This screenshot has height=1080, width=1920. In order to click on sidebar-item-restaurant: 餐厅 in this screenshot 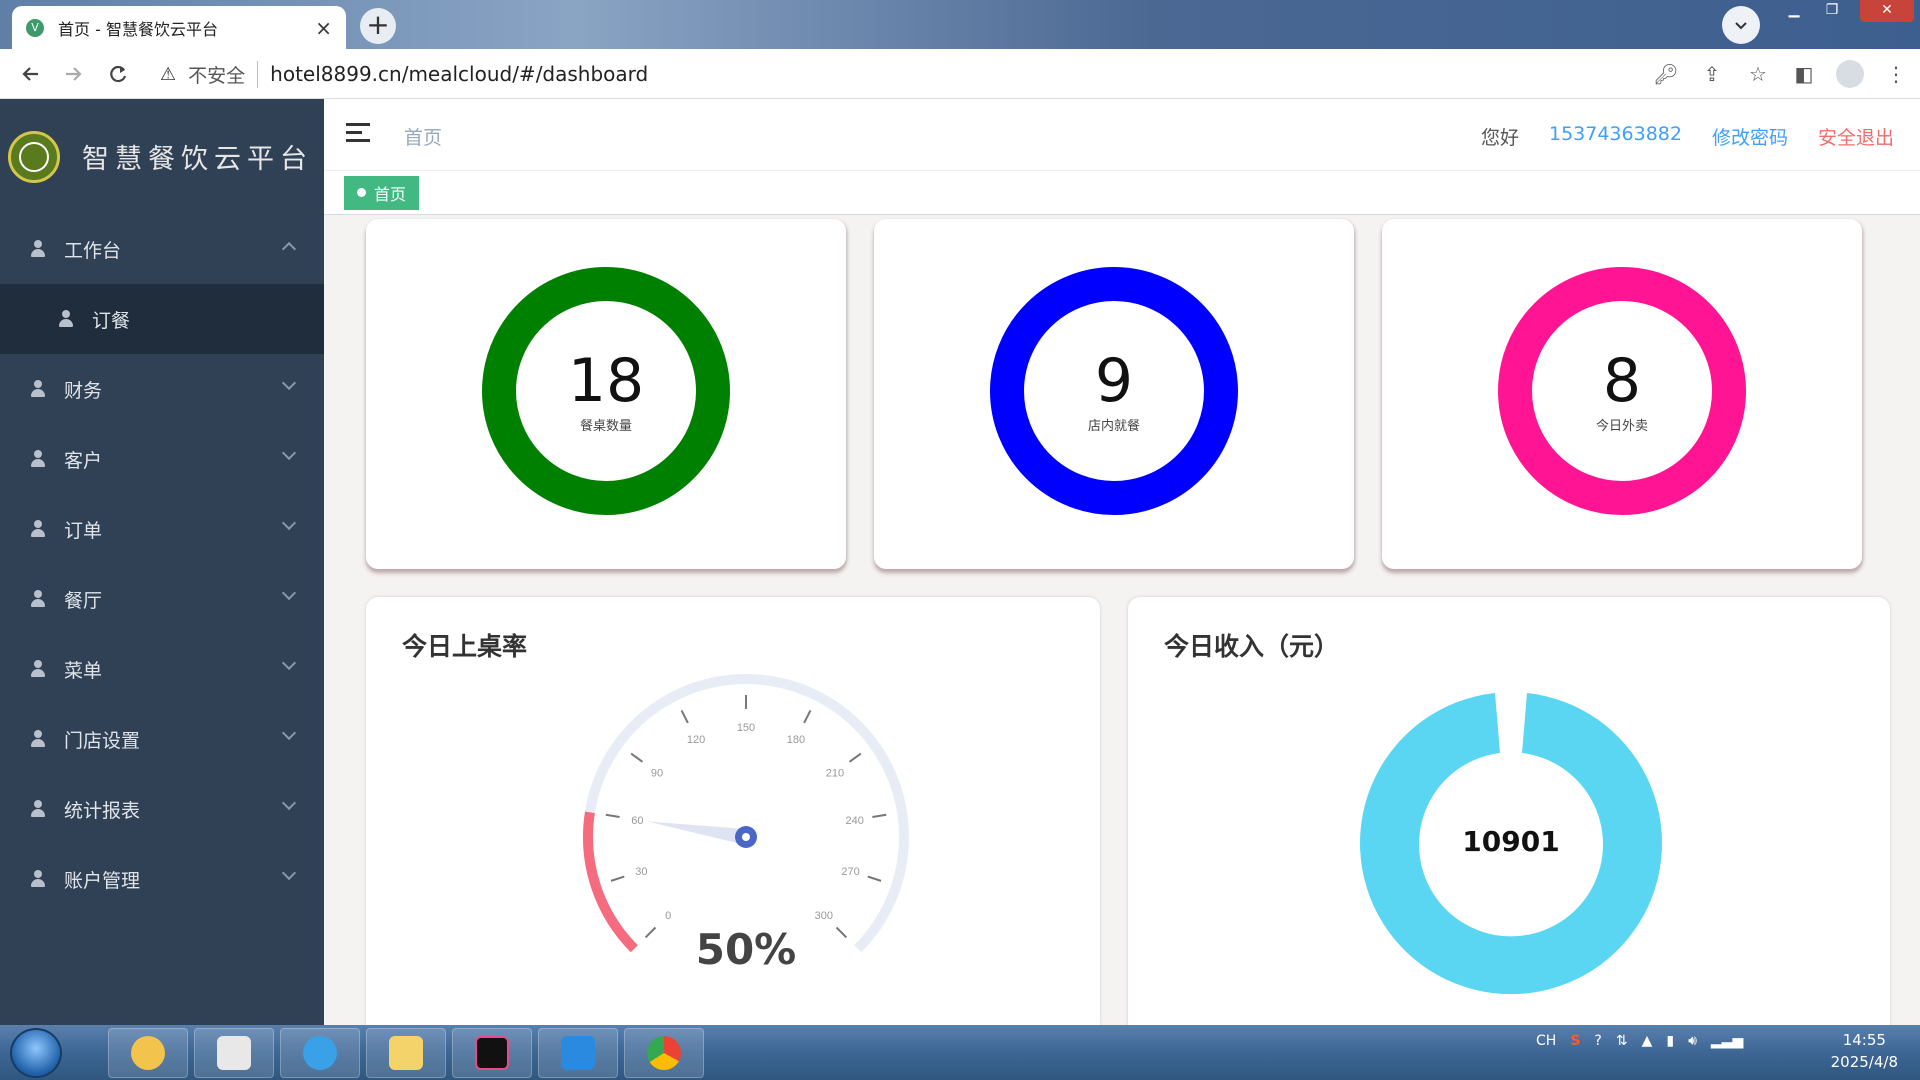, I will do `click(162, 599)`.